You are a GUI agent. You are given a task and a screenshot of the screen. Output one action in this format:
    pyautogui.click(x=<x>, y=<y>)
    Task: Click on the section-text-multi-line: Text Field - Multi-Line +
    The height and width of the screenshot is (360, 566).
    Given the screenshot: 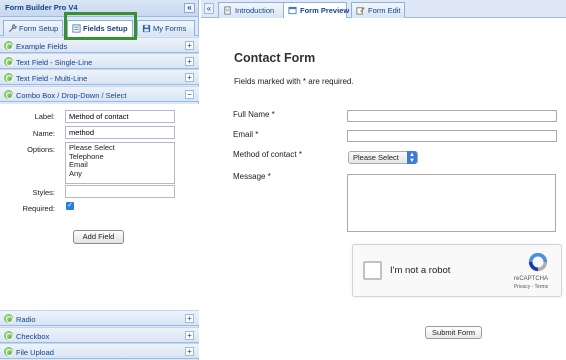 What is the action you would take?
    pyautogui.click(x=99, y=77)
    